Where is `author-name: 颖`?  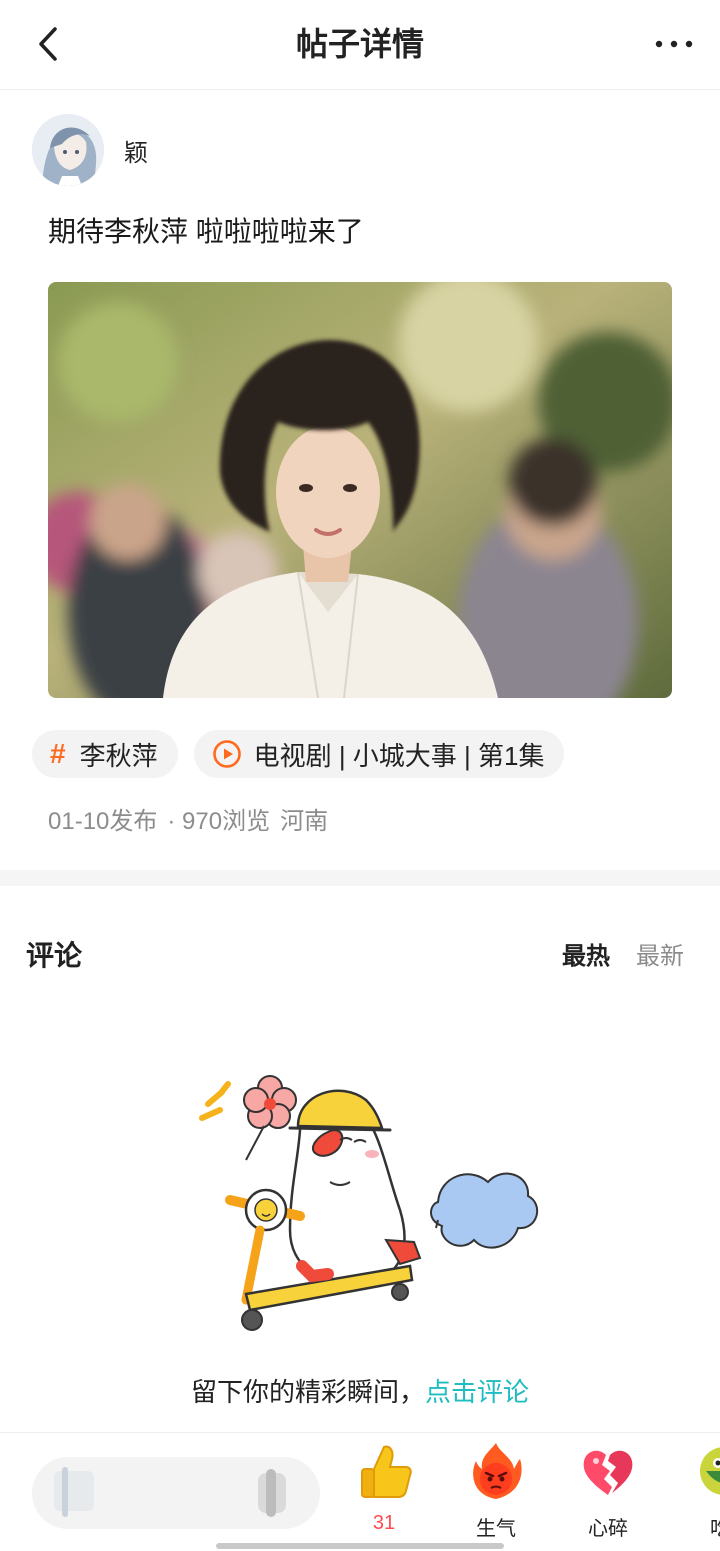 author-name: 颖 is located at coordinates (136, 150).